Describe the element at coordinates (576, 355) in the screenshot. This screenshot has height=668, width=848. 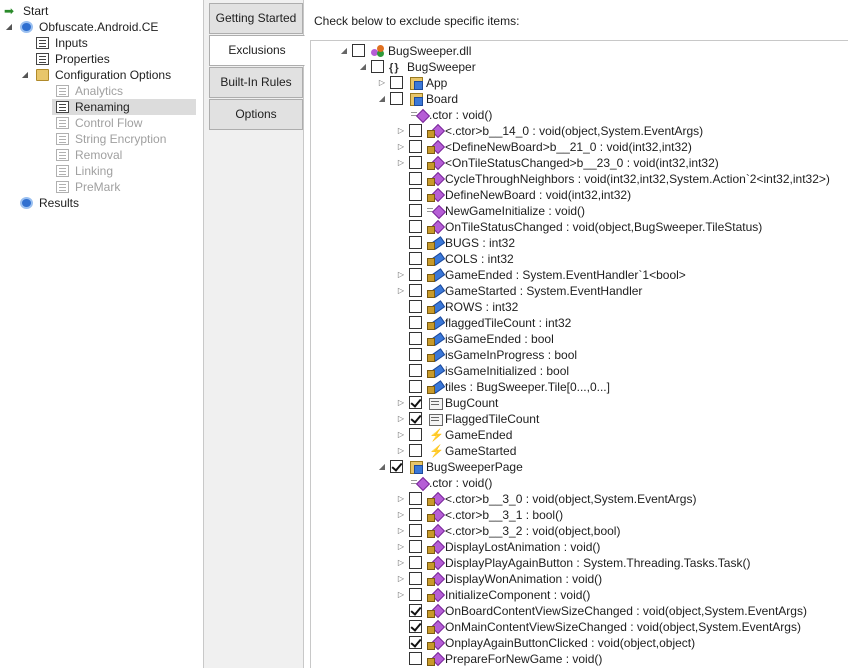
I see `tree-item-member: isGameInProgress : bool` at that location.